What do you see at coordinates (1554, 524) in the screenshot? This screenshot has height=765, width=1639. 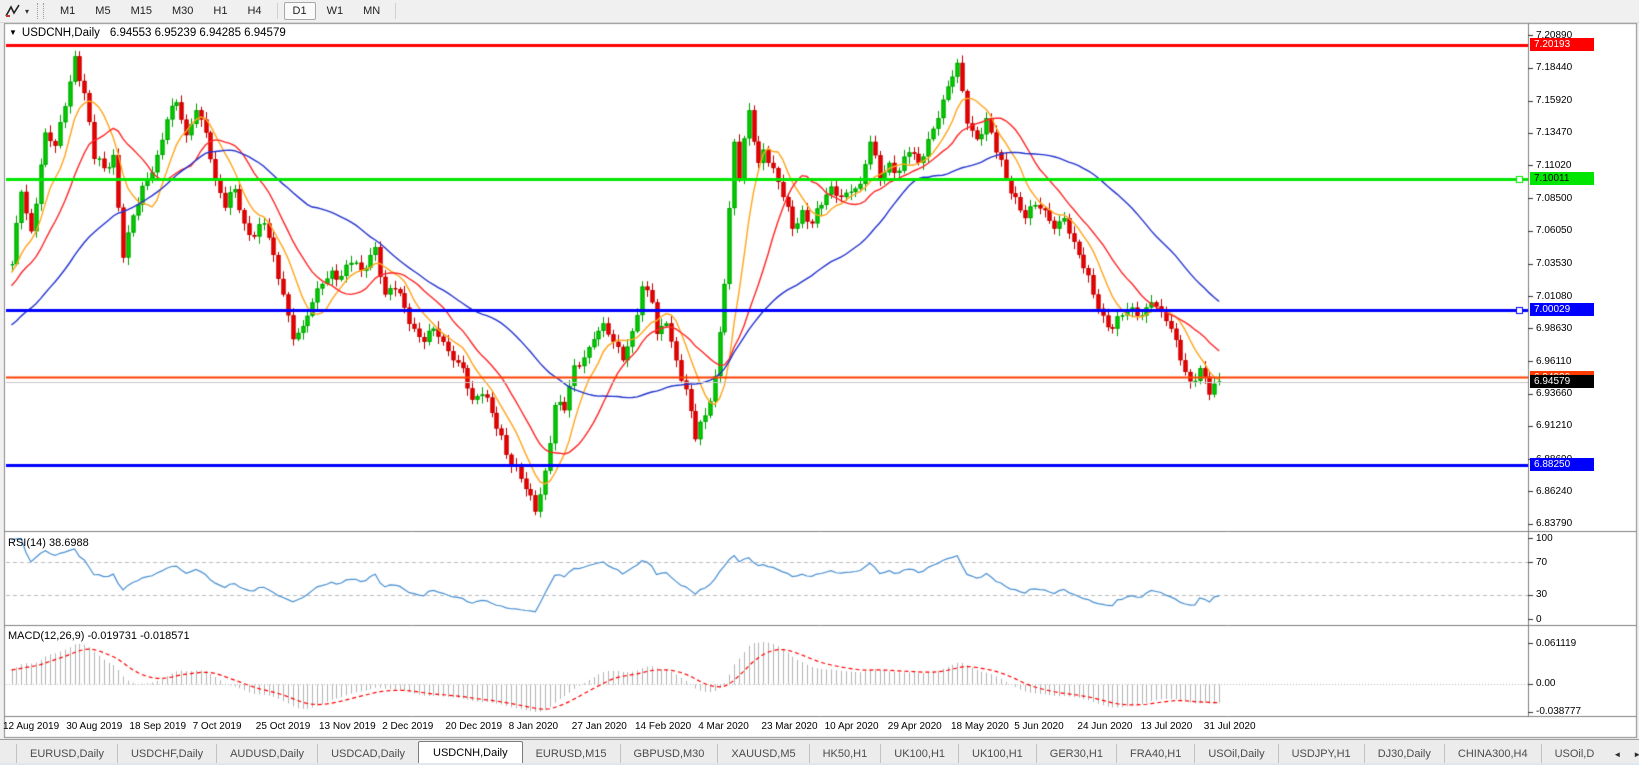 I see `price-tick-label: 6.83790` at bounding box center [1554, 524].